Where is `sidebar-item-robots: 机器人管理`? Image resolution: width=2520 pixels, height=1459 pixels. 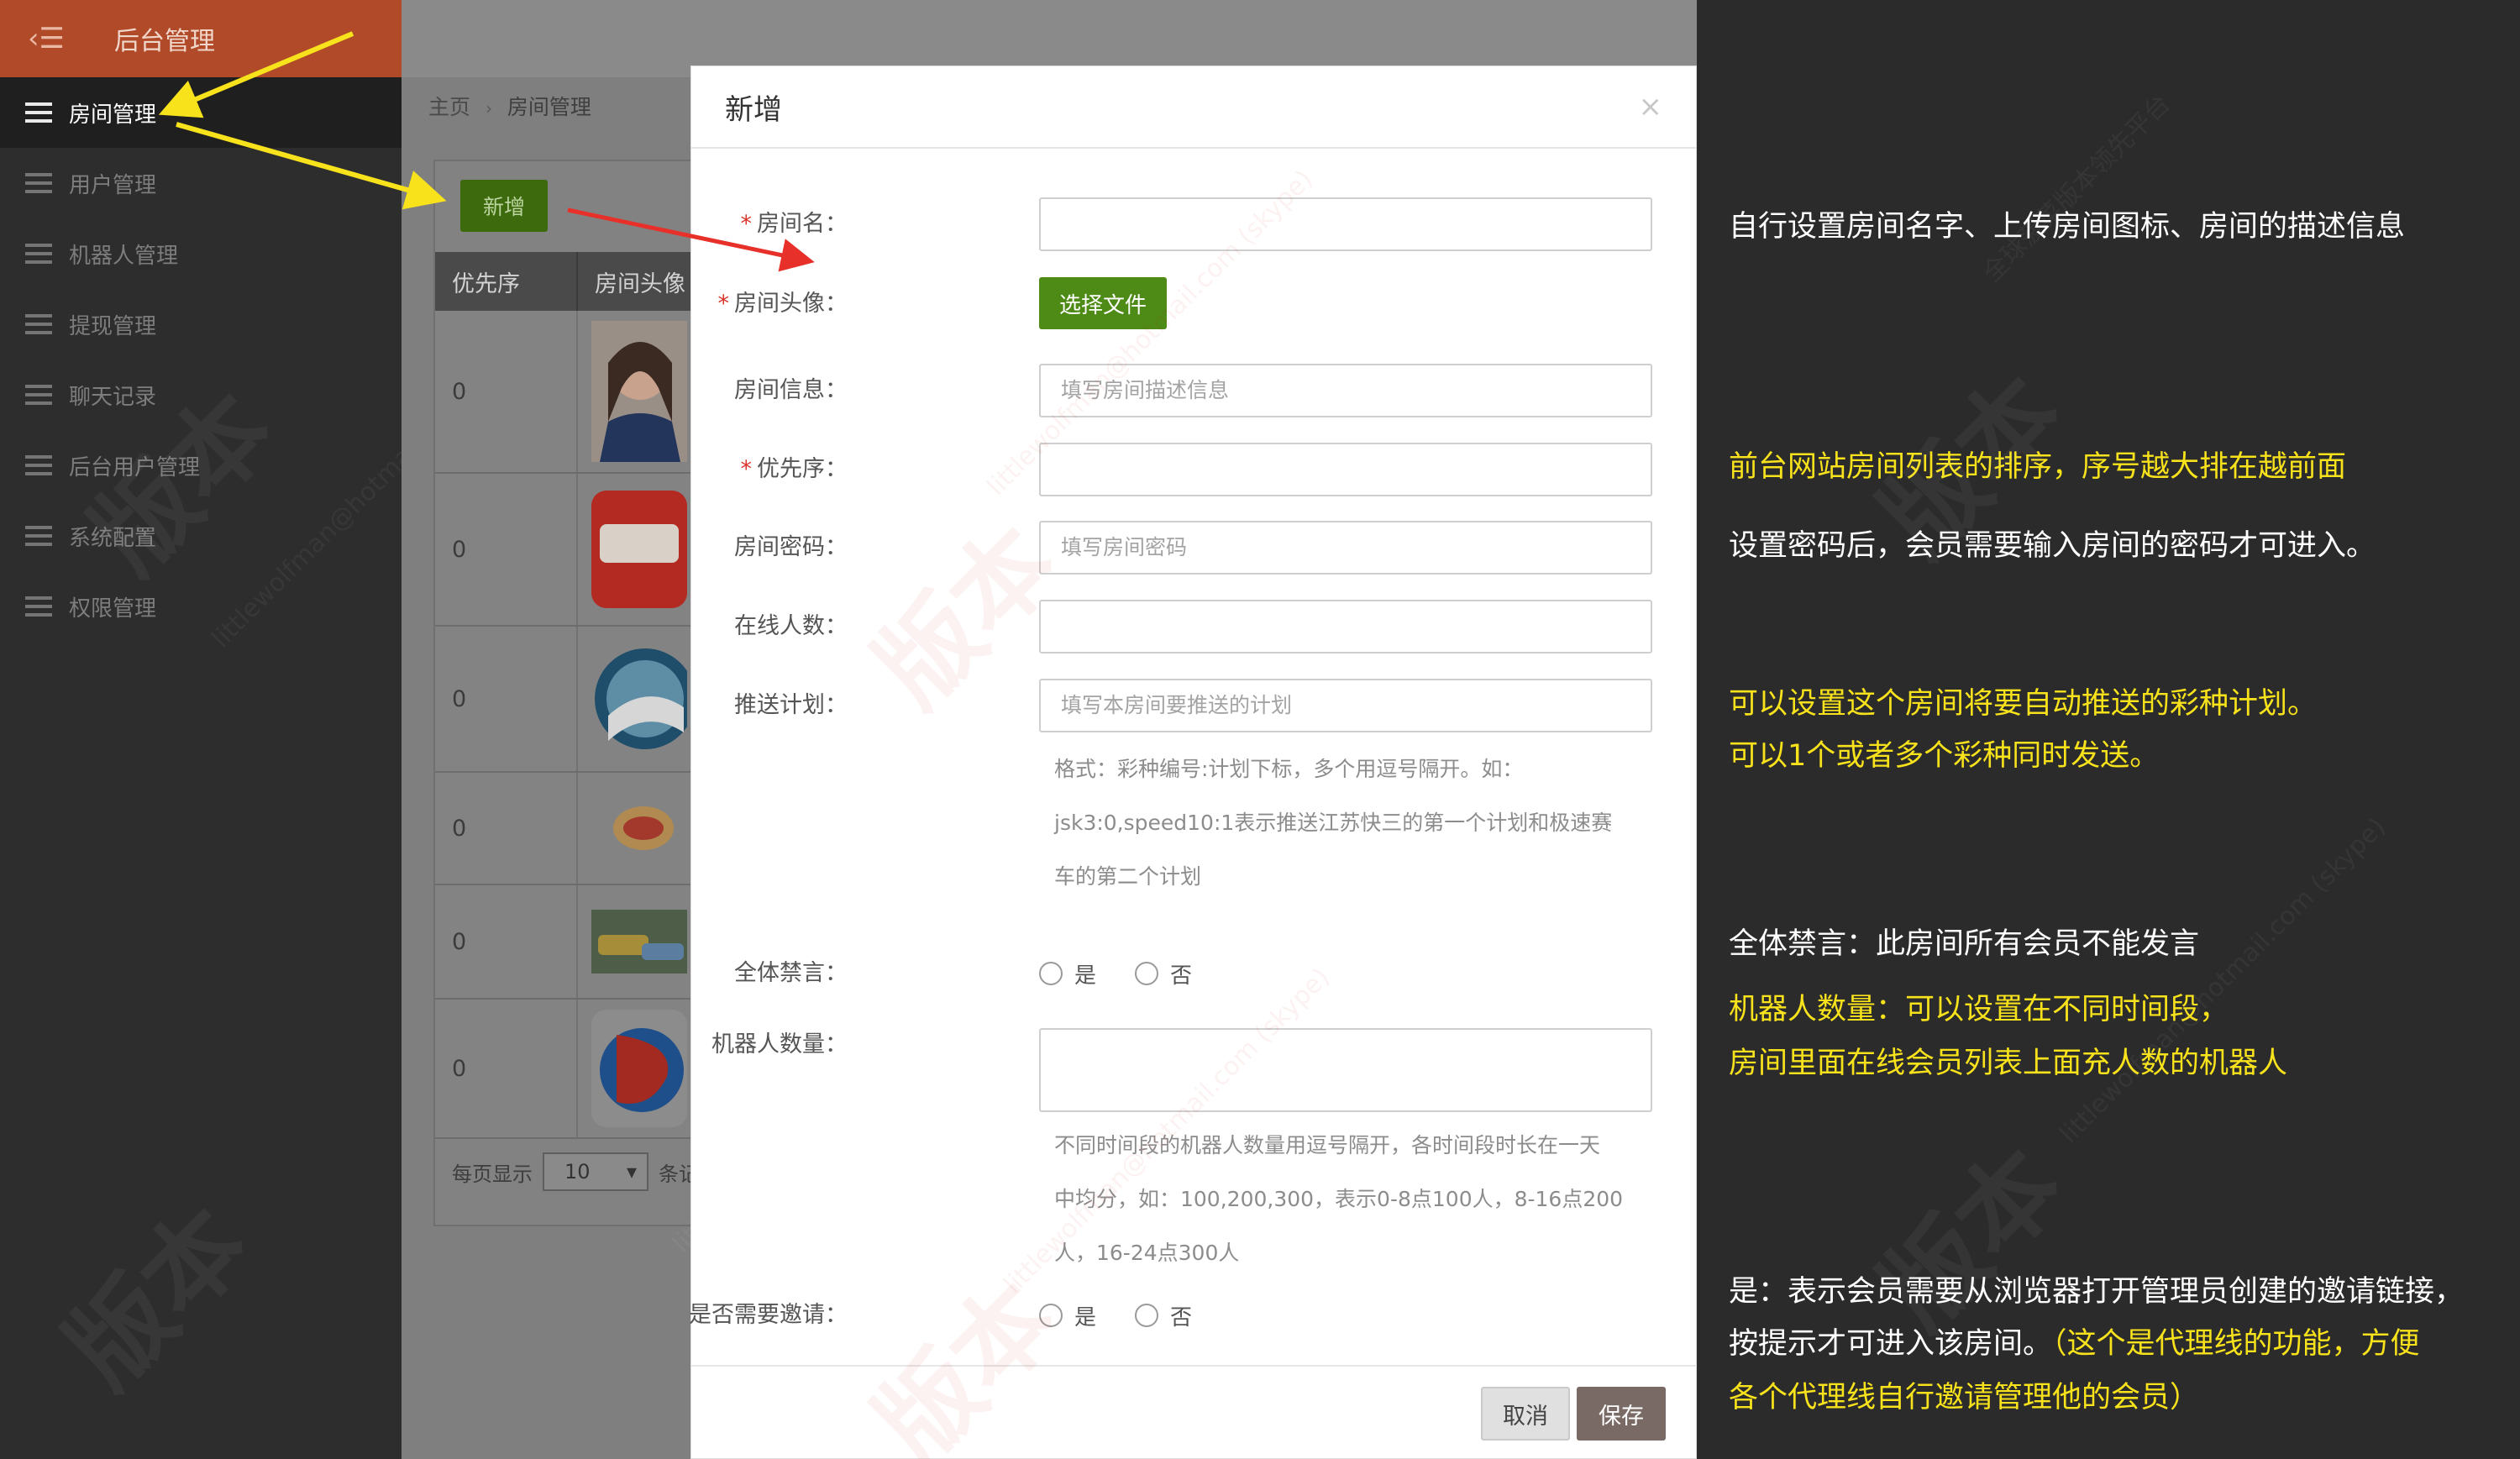
sidebar-item-robots: 机器人管理 is located at coordinates (201, 253).